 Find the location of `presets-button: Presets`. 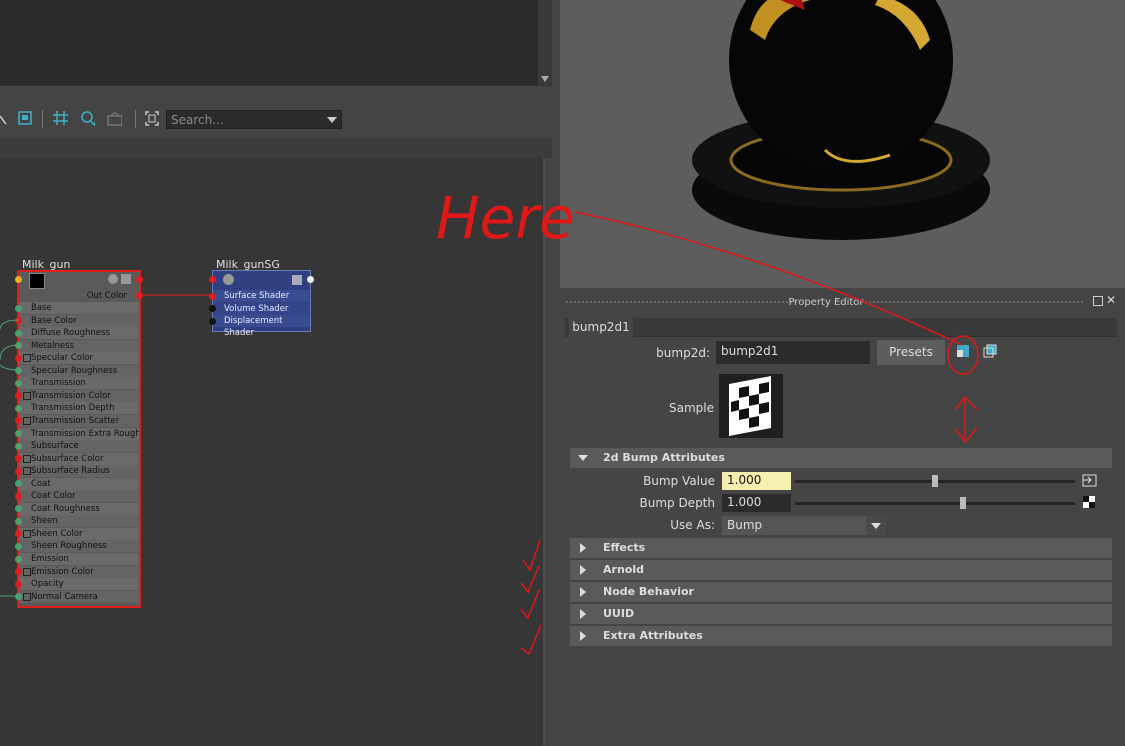

presets-button: Presets is located at coordinates (911, 352).